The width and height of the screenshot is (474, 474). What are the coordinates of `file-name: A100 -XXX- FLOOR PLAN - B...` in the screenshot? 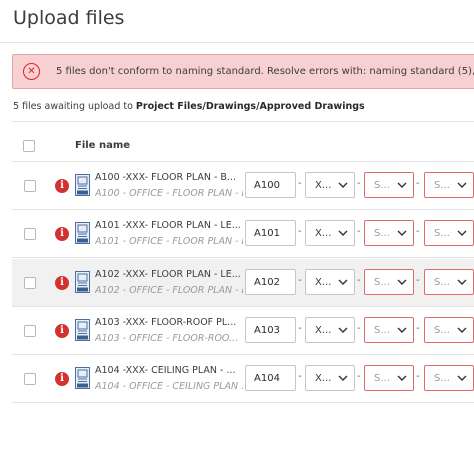 It's located at (165, 177).